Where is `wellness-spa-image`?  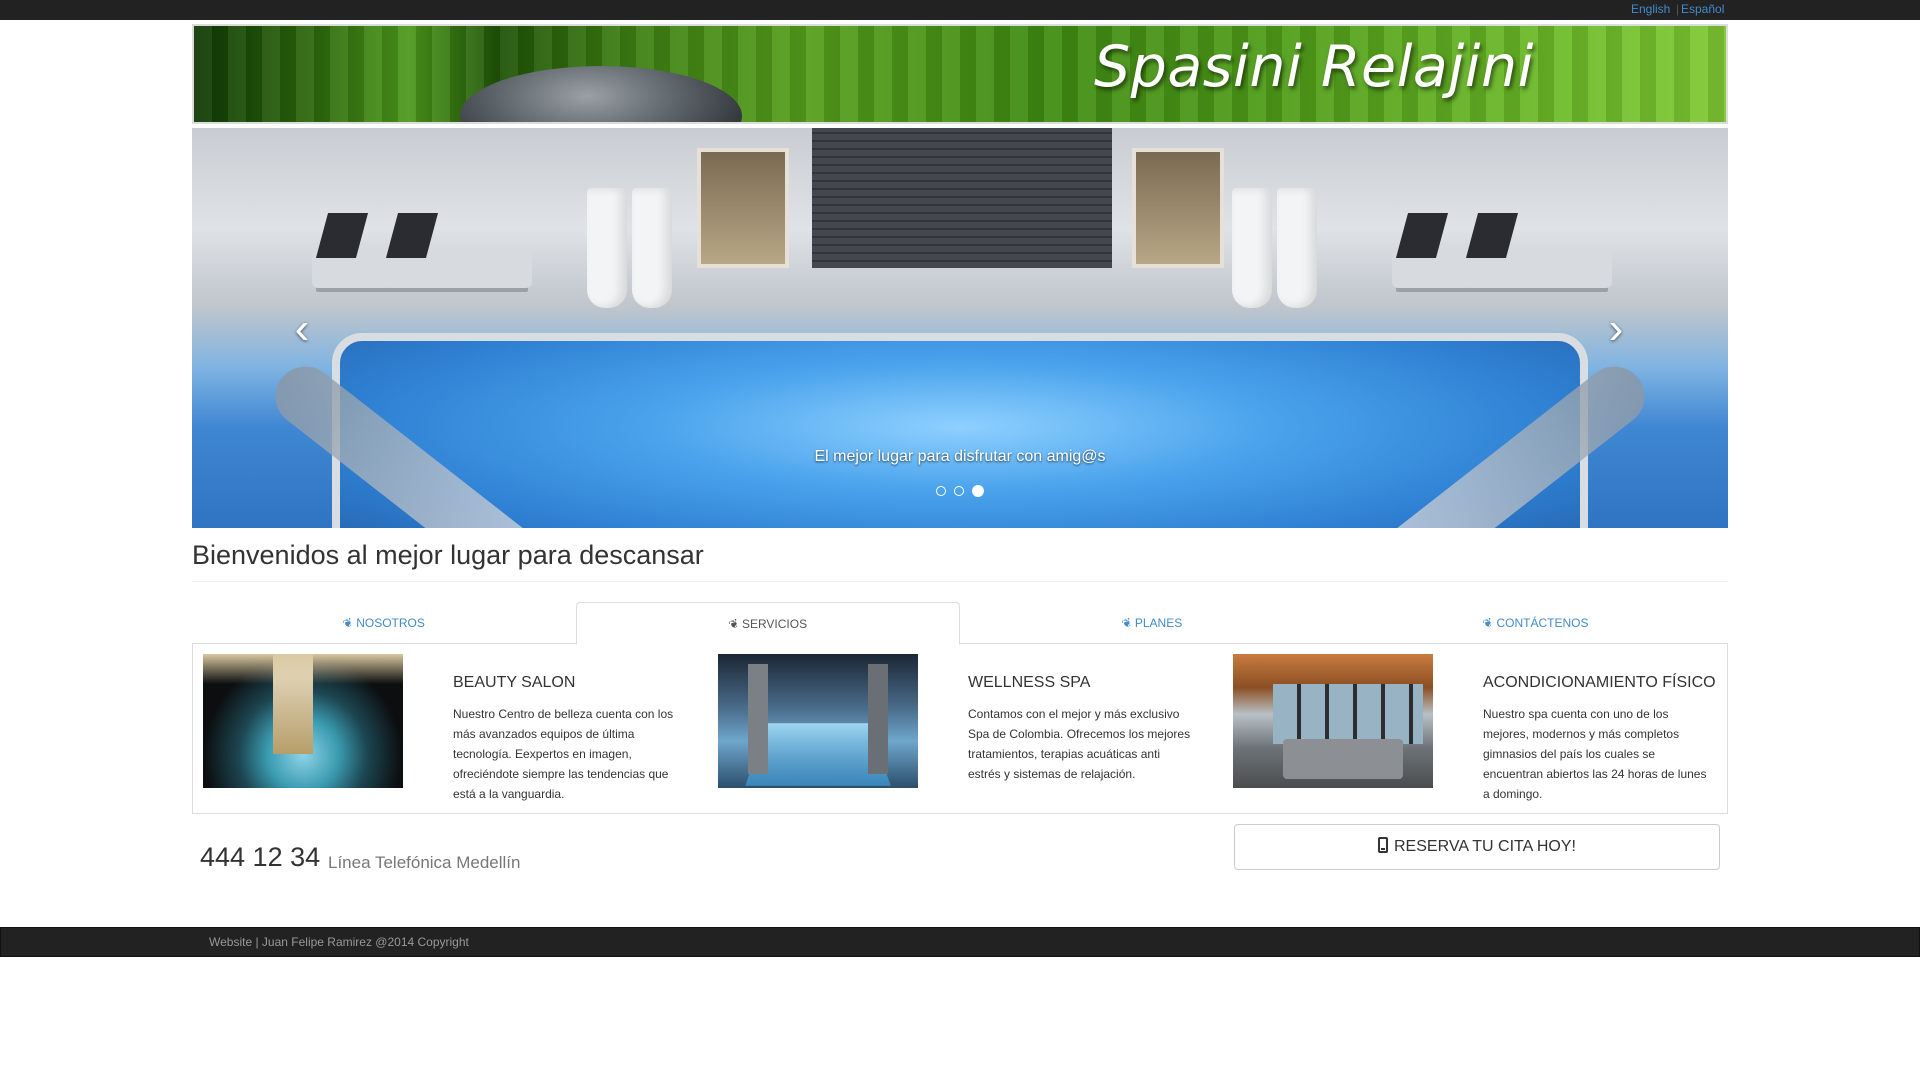
wellness-spa-image is located at coordinates (818, 721).